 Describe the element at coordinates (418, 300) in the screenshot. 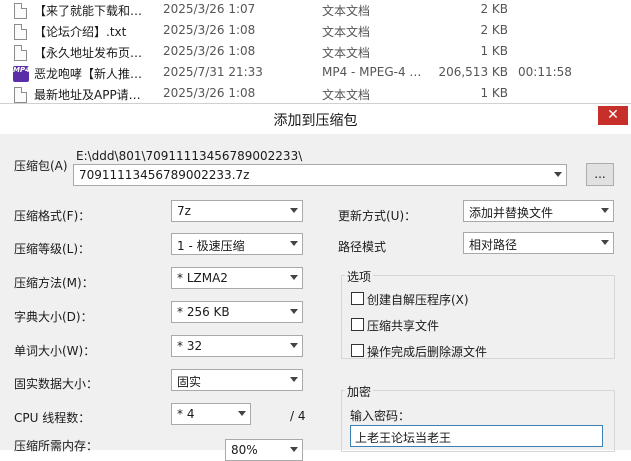

I see `create-sfx-label: 创建自解压程序(X)` at that location.